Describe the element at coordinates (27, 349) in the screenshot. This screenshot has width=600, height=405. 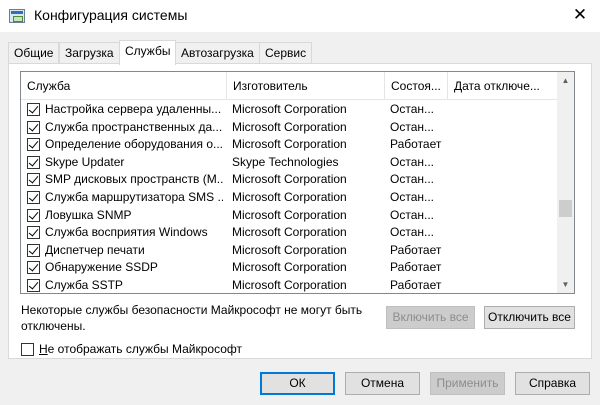
I see `hide-microsoft-services-checkbox` at that location.